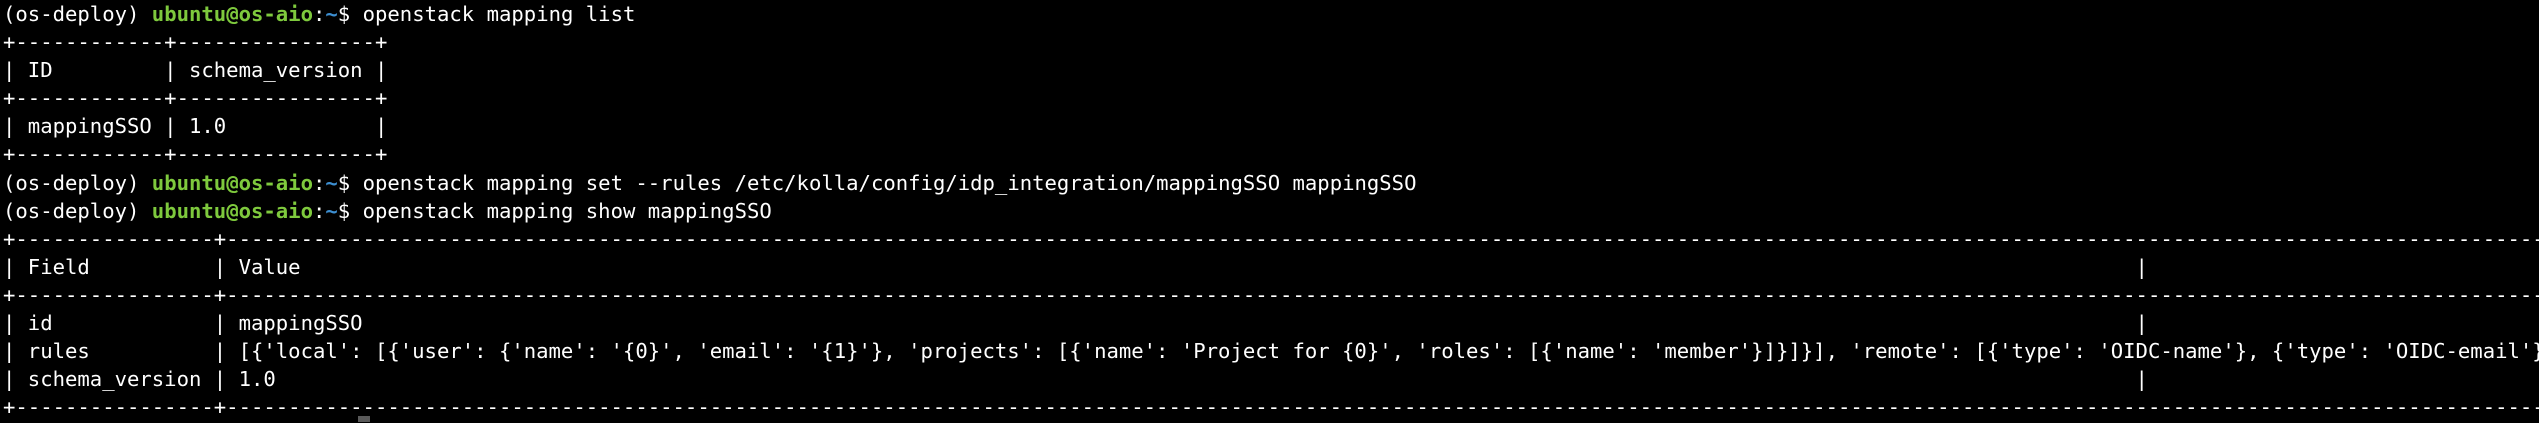 The height and width of the screenshot is (423, 2539). What do you see at coordinates (364, 419) in the screenshot?
I see `terminal-cursor` at bounding box center [364, 419].